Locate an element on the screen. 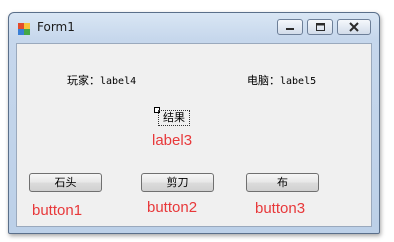 This screenshot has height=242, width=394. title-bar: Form1 is located at coordinates (194, 27).